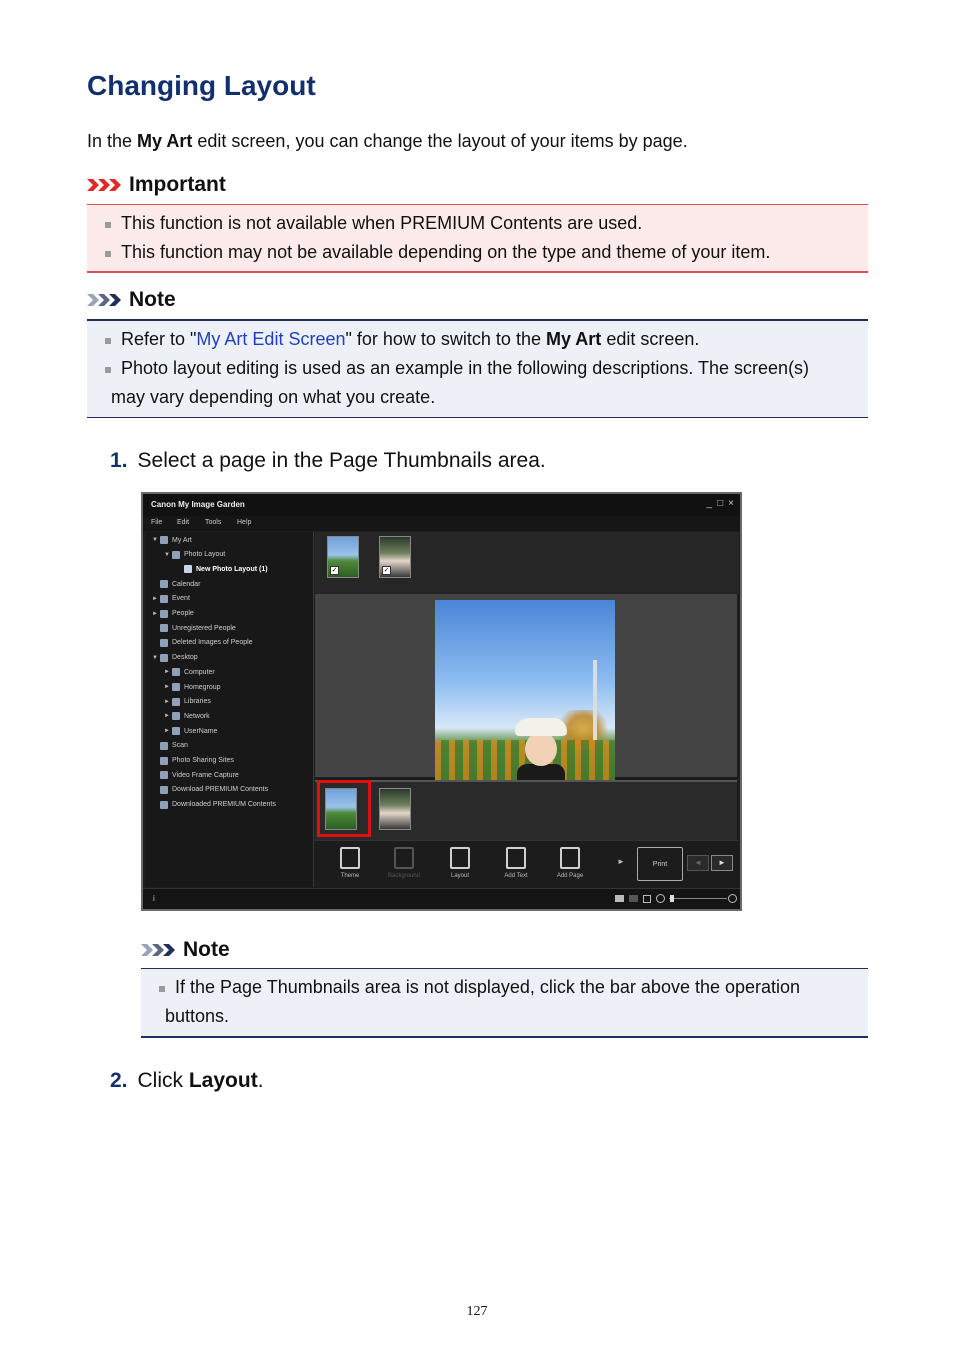  I want to click on fit-icon, so click(647, 899).